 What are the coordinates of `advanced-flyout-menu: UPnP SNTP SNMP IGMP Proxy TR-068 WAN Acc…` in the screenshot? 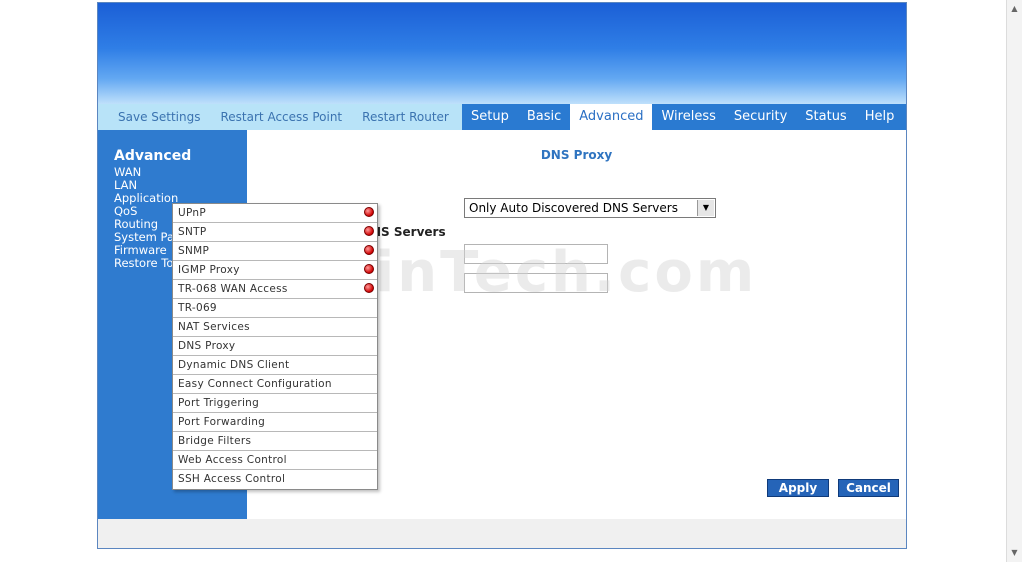 It's located at (275, 346).